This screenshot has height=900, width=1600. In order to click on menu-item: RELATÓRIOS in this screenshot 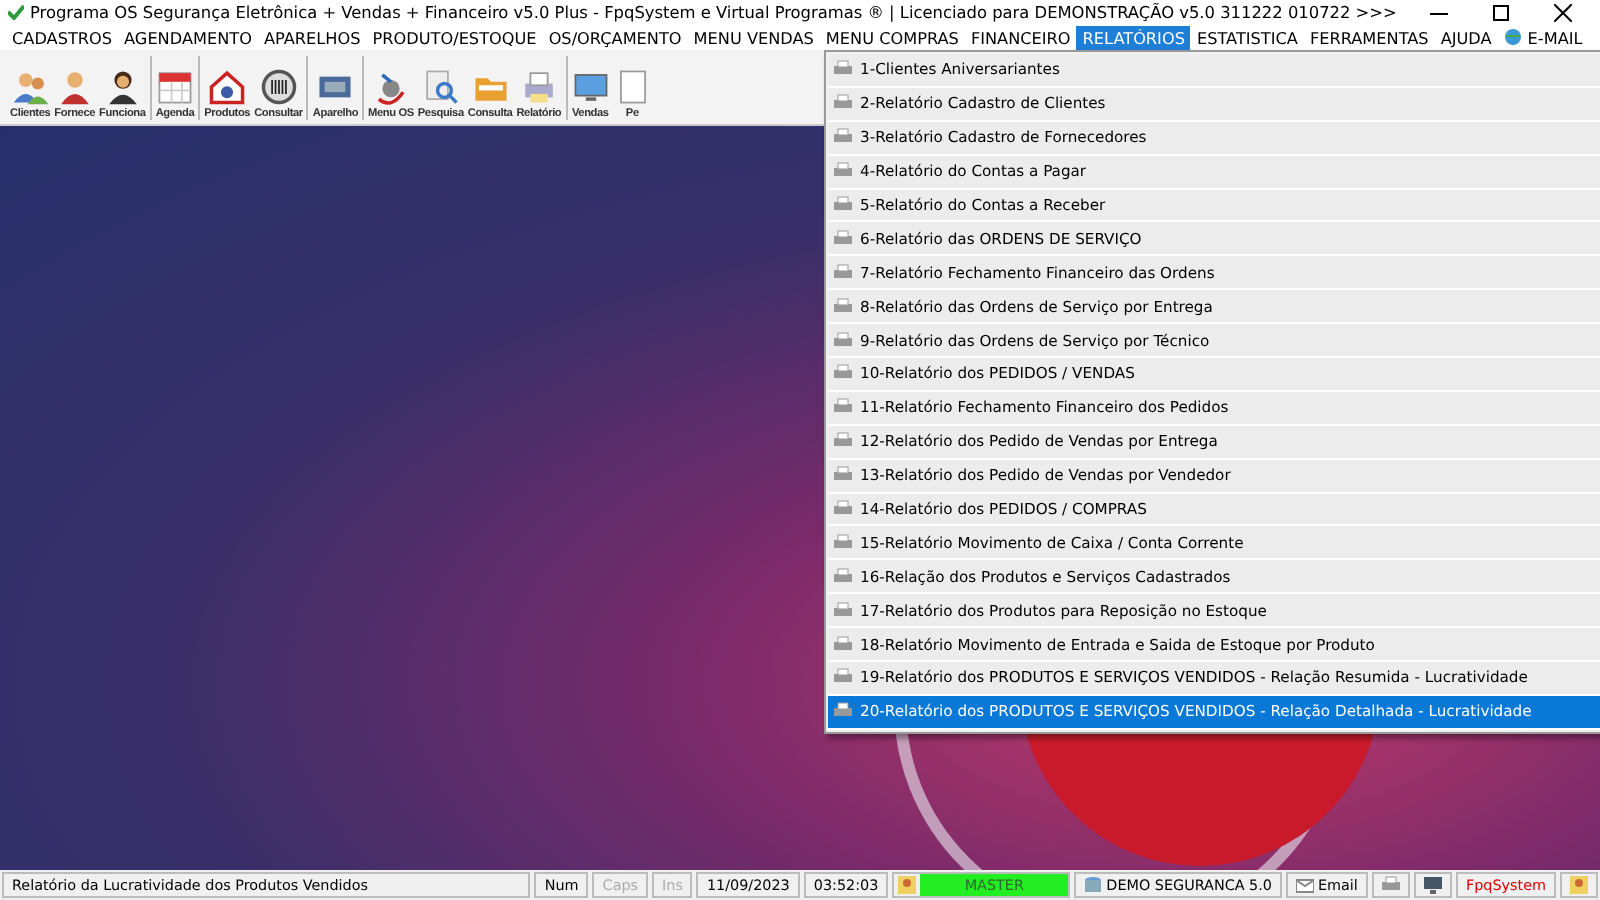, I will do `click(1133, 37)`.